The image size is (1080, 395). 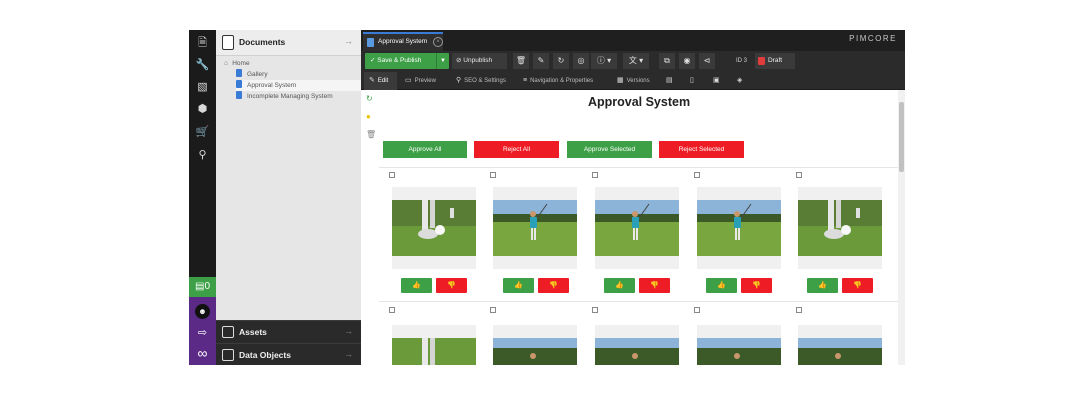 What do you see at coordinates (707, 61) in the screenshot?
I see `share-icon: ⊲` at bounding box center [707, 61].